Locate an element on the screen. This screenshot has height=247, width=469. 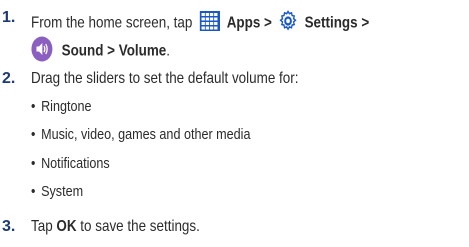
settings-label: Settings > is located at coordinates (337, 23).